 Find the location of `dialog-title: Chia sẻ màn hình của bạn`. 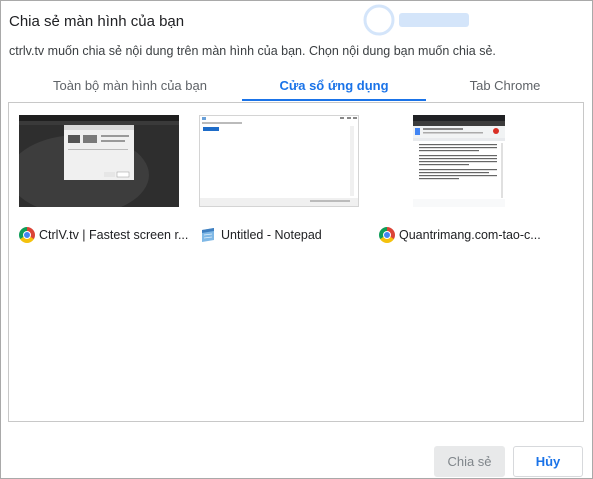

dialog-title: Chia sẻ màn hình của bạn is located at coordinates (97, 21).